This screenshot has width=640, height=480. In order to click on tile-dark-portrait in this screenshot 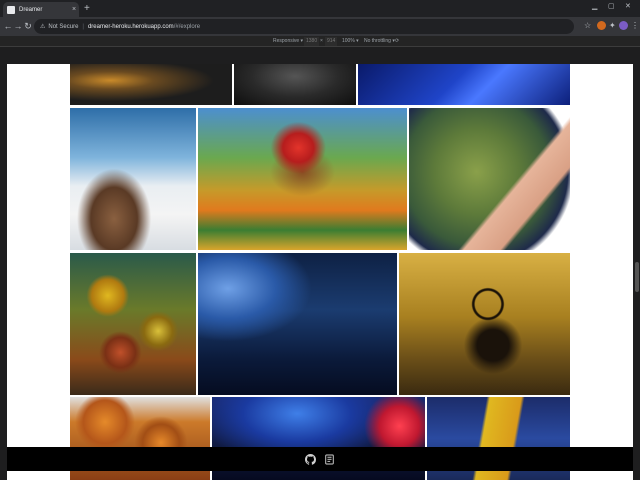, I will do `click(295, 84)`.